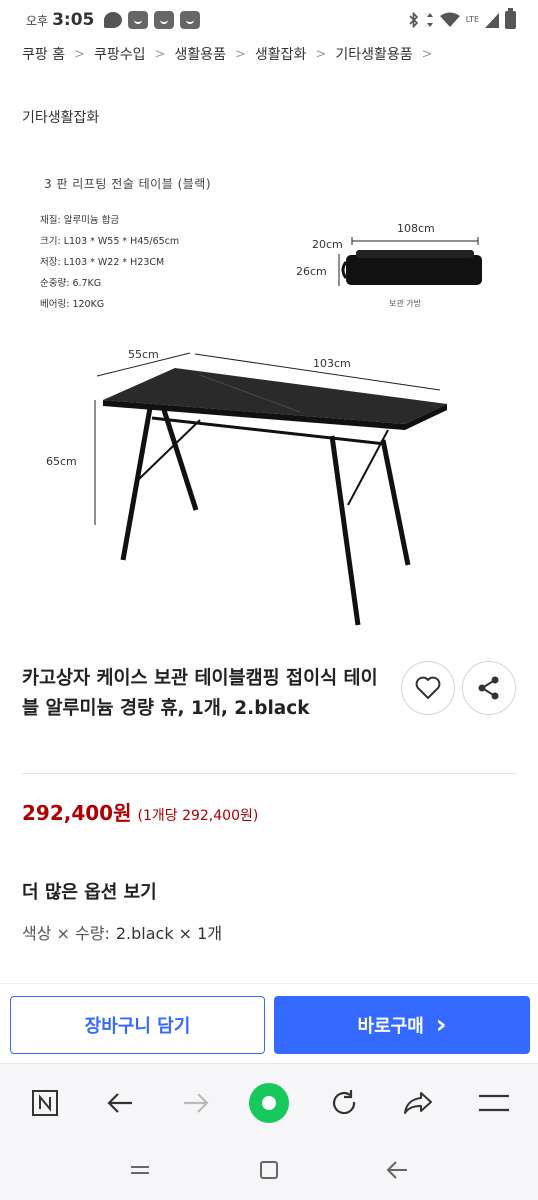 The width and height of the screenshot is (538, 1200). What do you see at coordinates (110, 241) in the screenshot?
I see `spec-size: 크기: L103 * W55 * H45/65cm` at bounding box center [110, 241].